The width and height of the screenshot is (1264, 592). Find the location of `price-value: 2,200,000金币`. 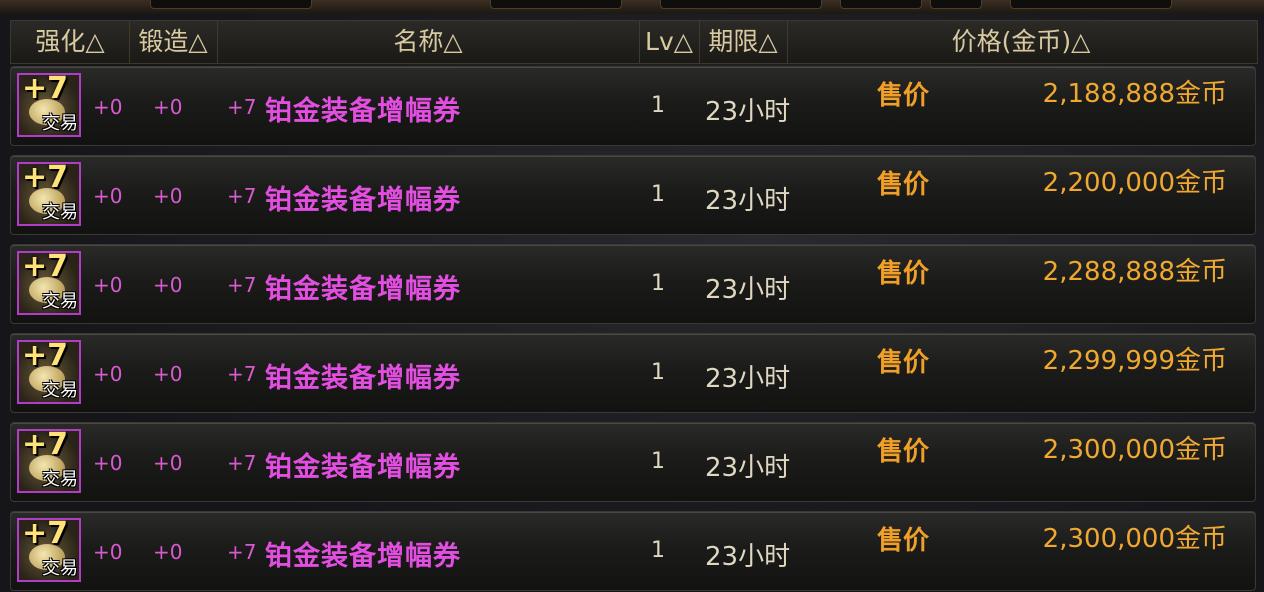

price-value: 2,200,000金币 is located at coordinates (1134, 183).